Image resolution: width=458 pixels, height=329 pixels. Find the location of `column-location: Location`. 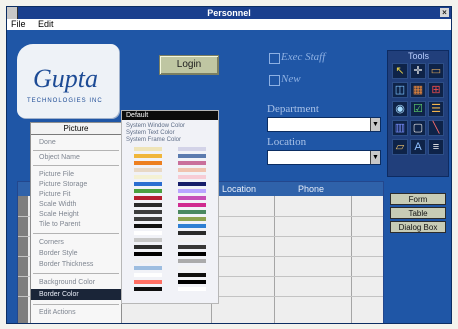

column-location: Location is located at coordinates (239, 189).